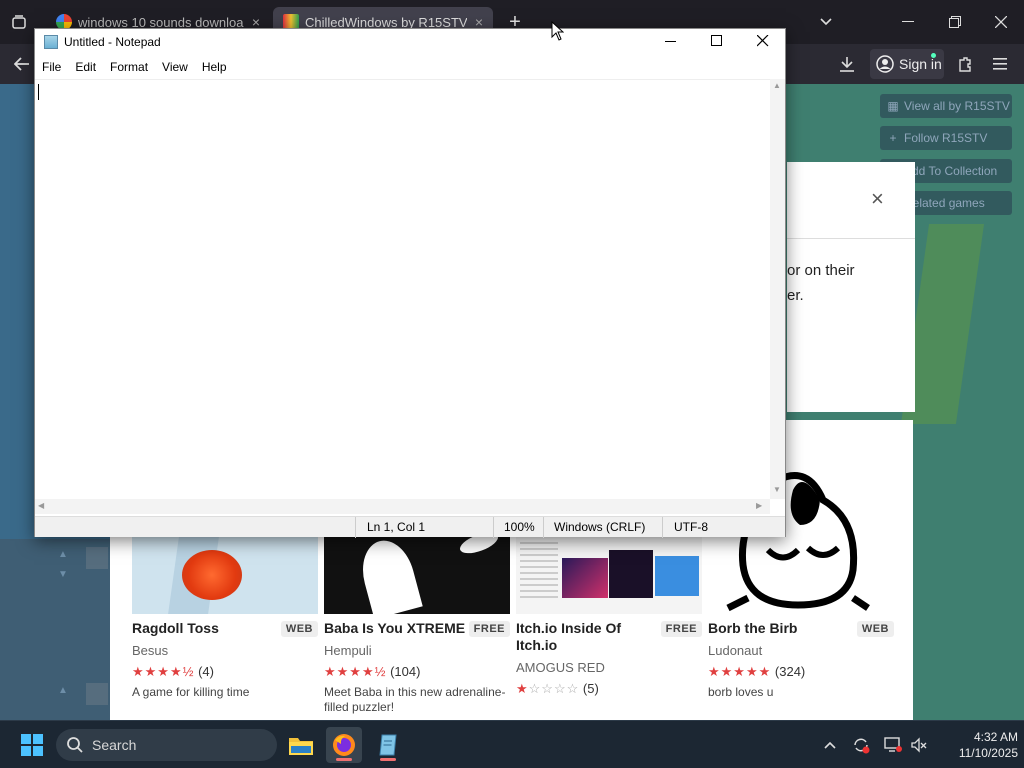 Image resolution: width=1024 pixels, height=768 pixels. What do you see at coordinates (396, 527) in the screenshot?
I see `cursor-position: Ln 1, Col 1` at bounding box center [396, 527].